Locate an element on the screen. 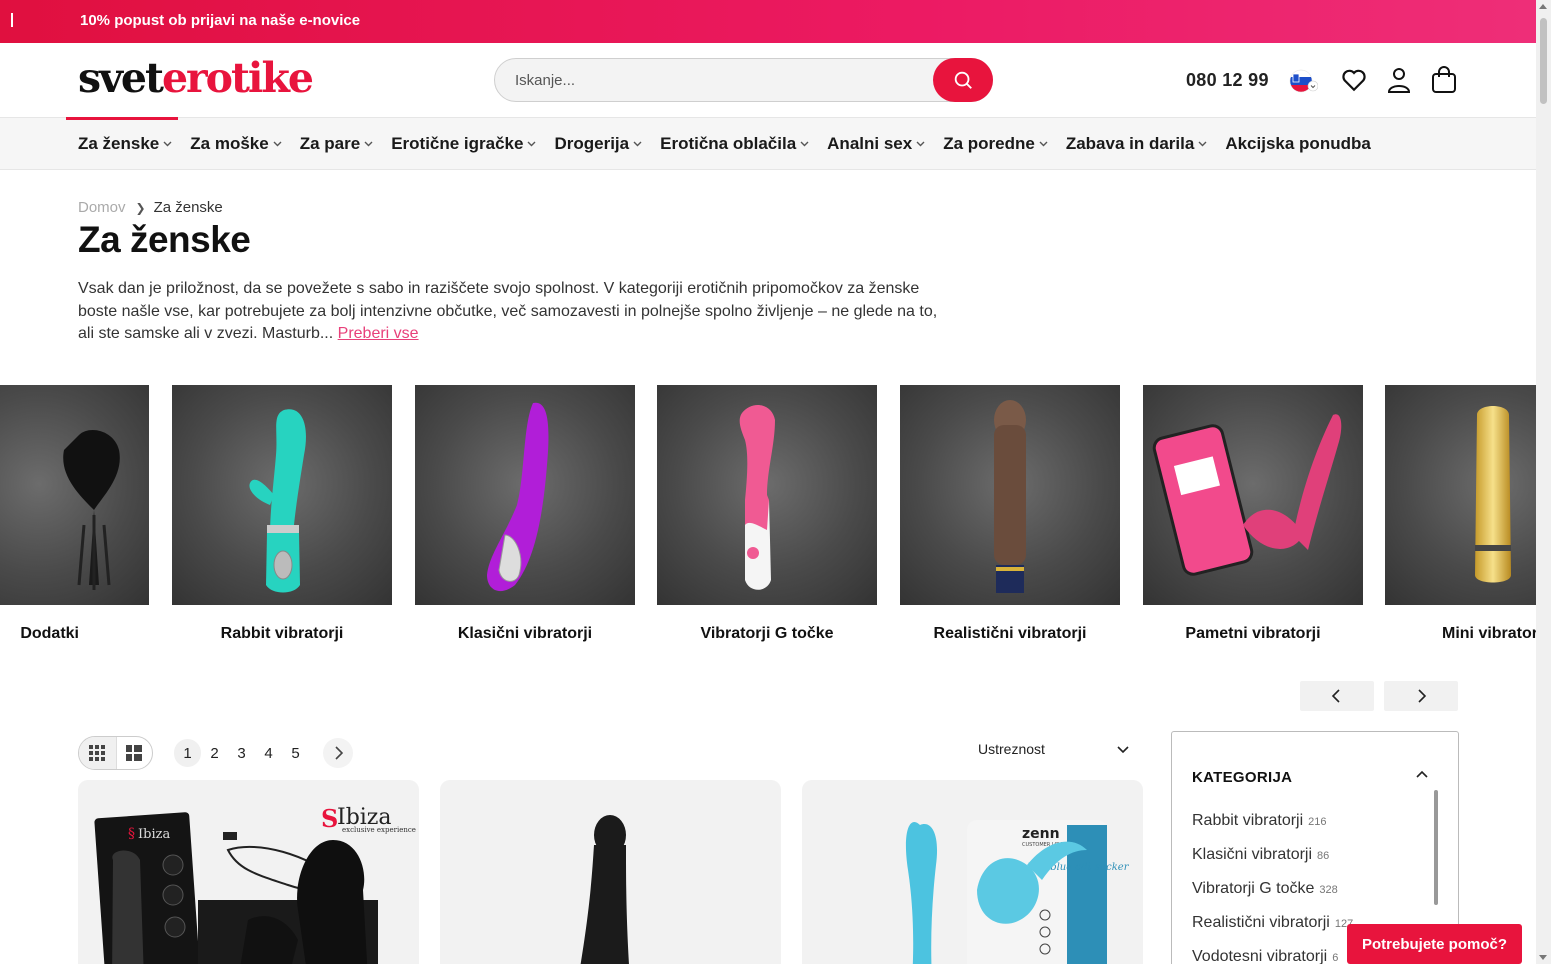 The width and height of the screenshot is (1551, 964). site-header: sveterotike 080 12 99 is located at coordinates (768, 80).